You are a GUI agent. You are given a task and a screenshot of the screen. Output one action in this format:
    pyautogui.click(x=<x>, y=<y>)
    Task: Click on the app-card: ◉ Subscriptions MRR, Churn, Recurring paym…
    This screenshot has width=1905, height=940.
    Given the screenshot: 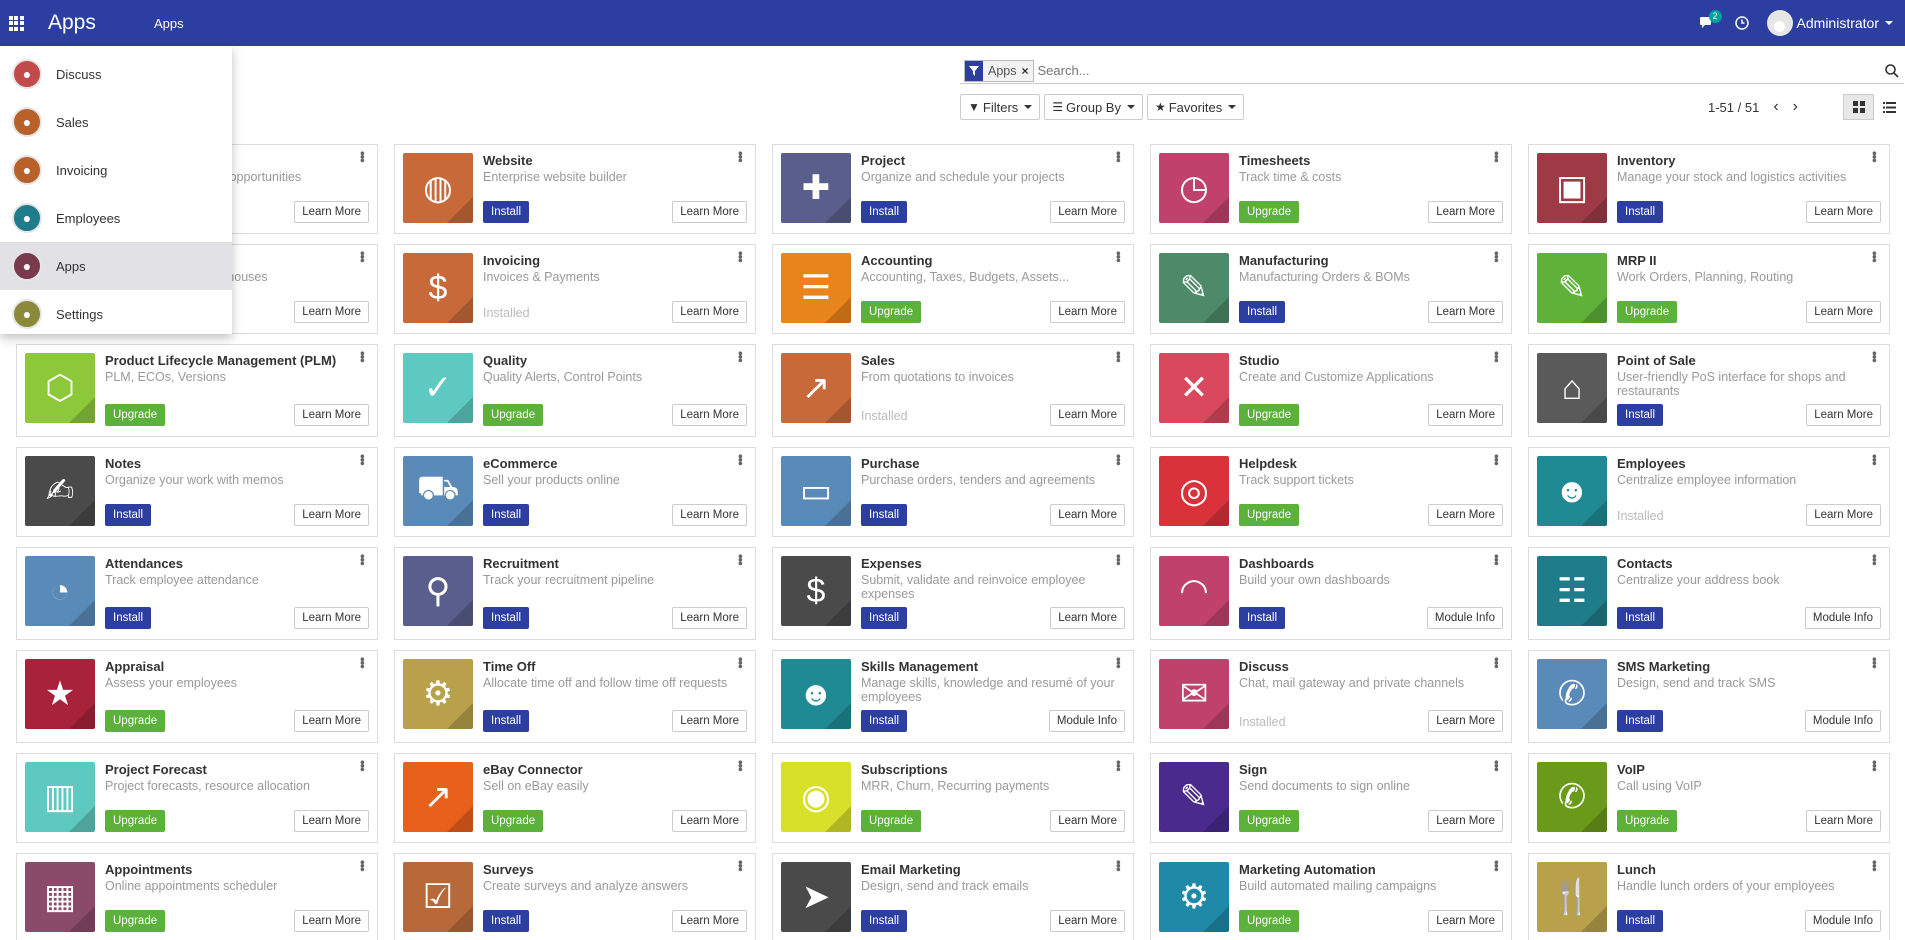 What is the action you would take?
    pyautogui.click(x=953, y=798)
    